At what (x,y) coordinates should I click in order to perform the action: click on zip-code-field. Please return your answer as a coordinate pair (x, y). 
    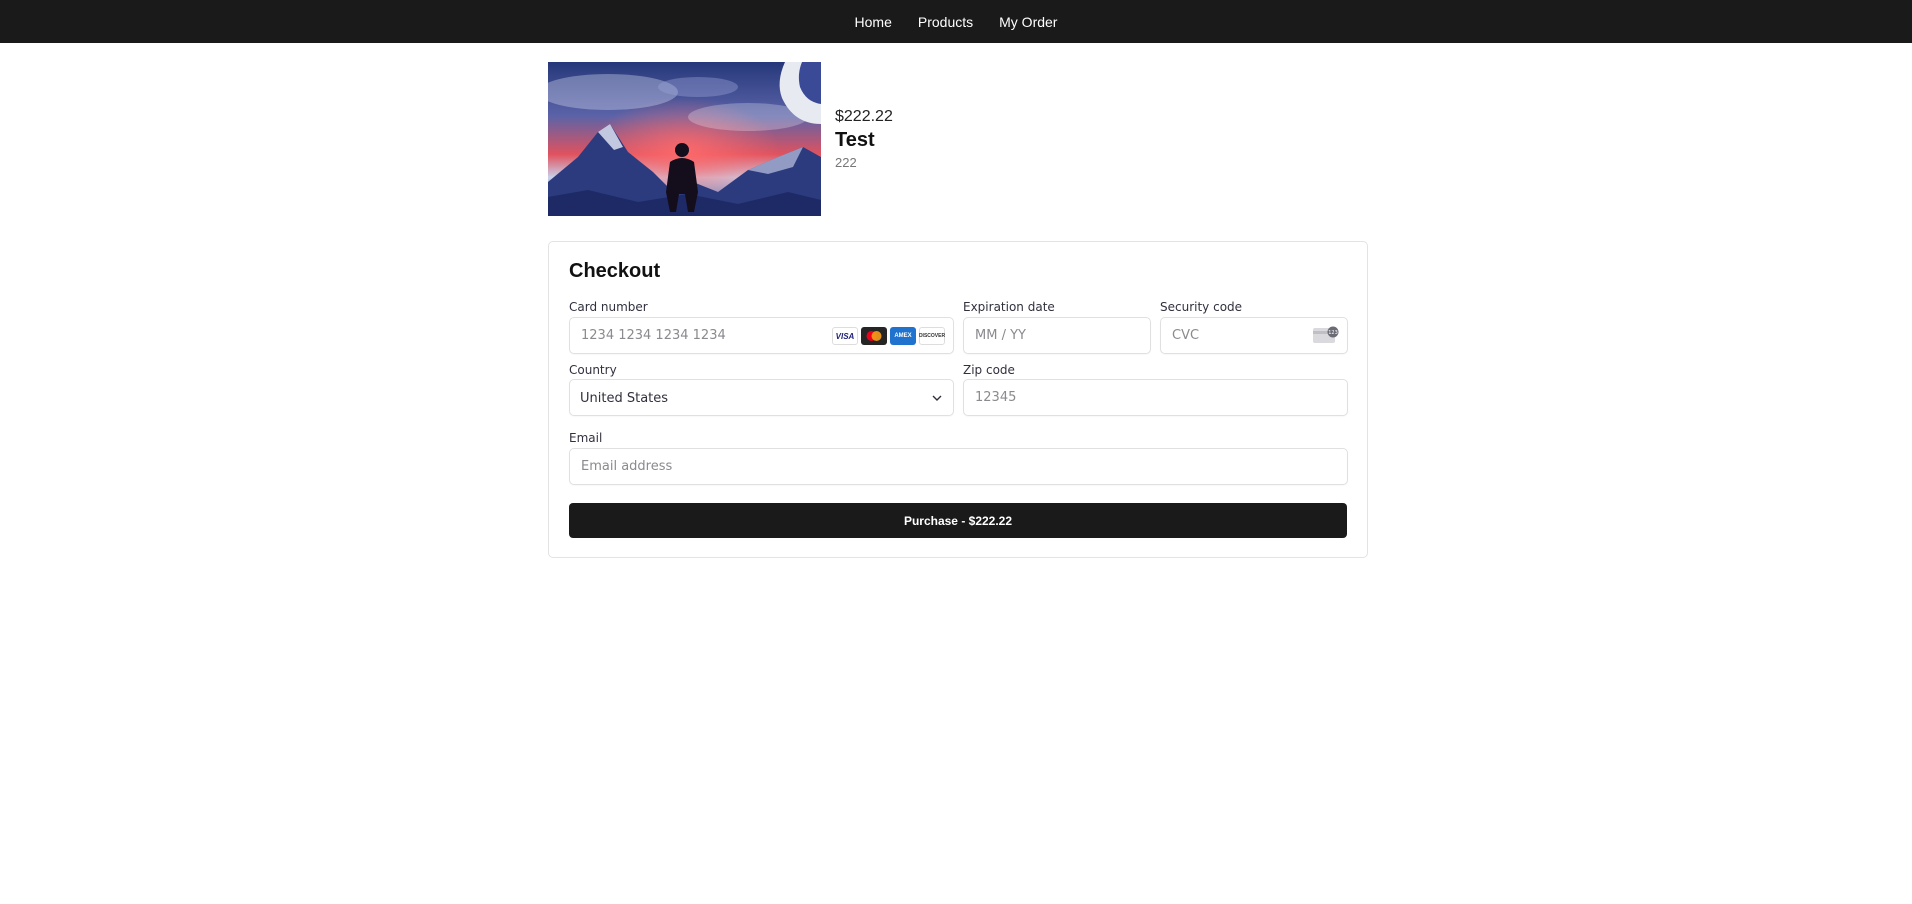
    Looking at the image, I should click on (1155, 397).